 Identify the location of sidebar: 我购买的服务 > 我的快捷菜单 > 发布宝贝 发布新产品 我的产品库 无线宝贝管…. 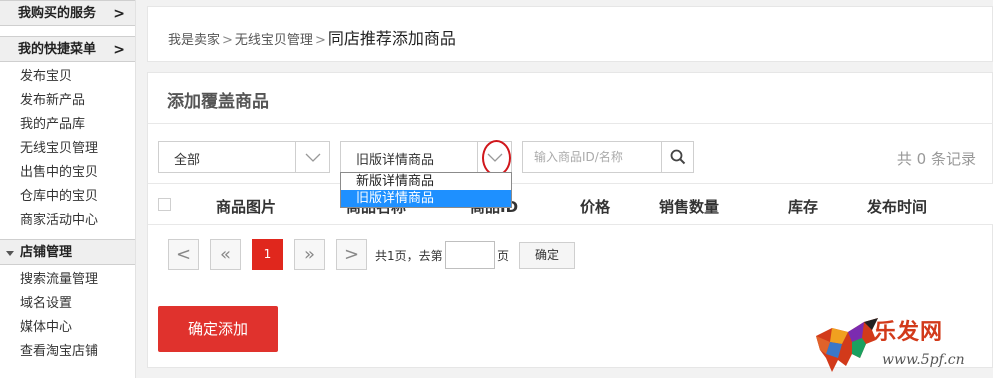
(68, 189).